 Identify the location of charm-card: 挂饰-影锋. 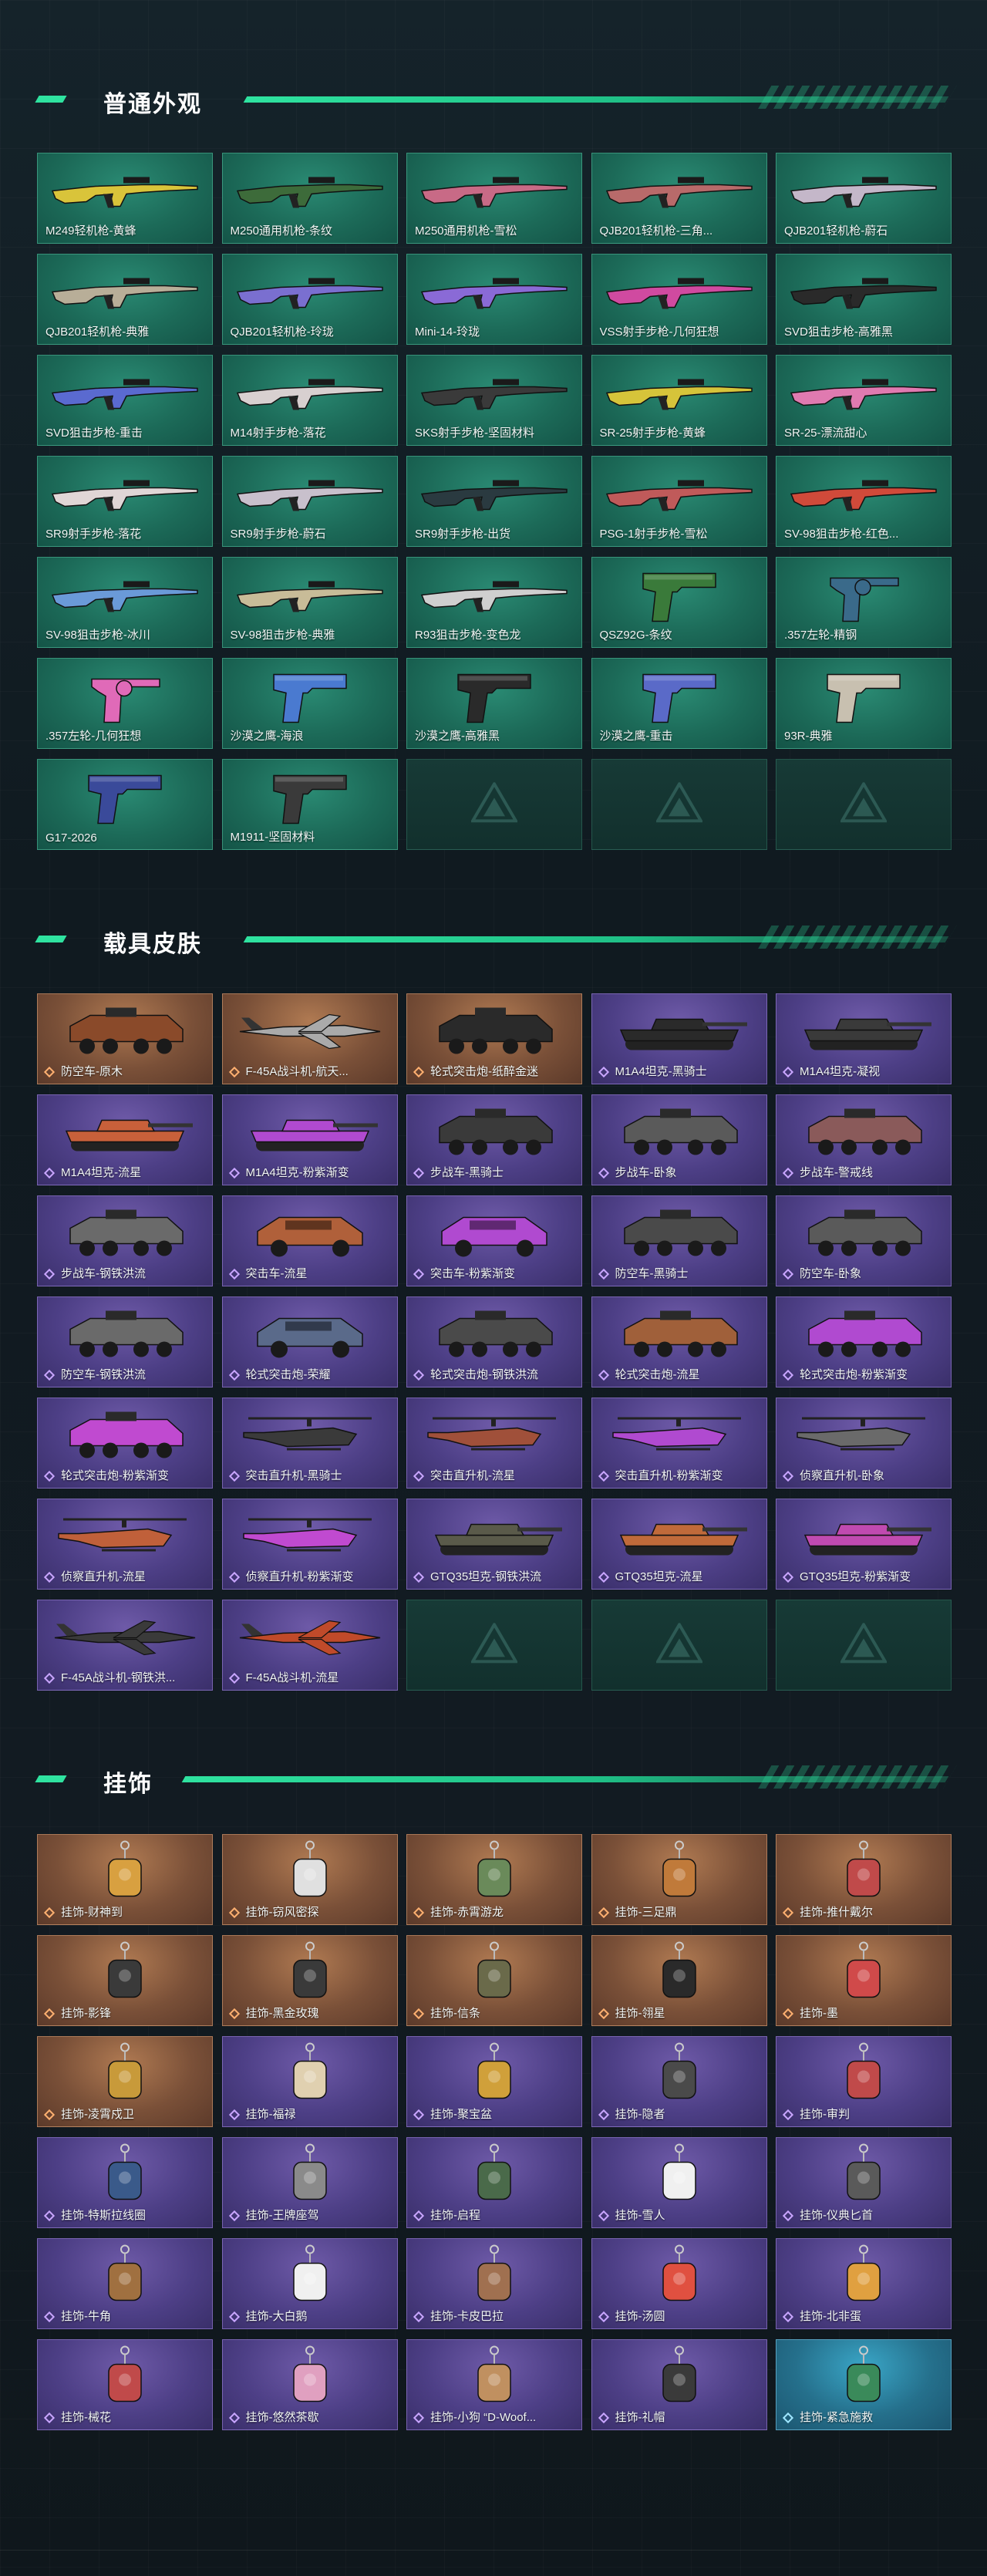
(125, 1980).